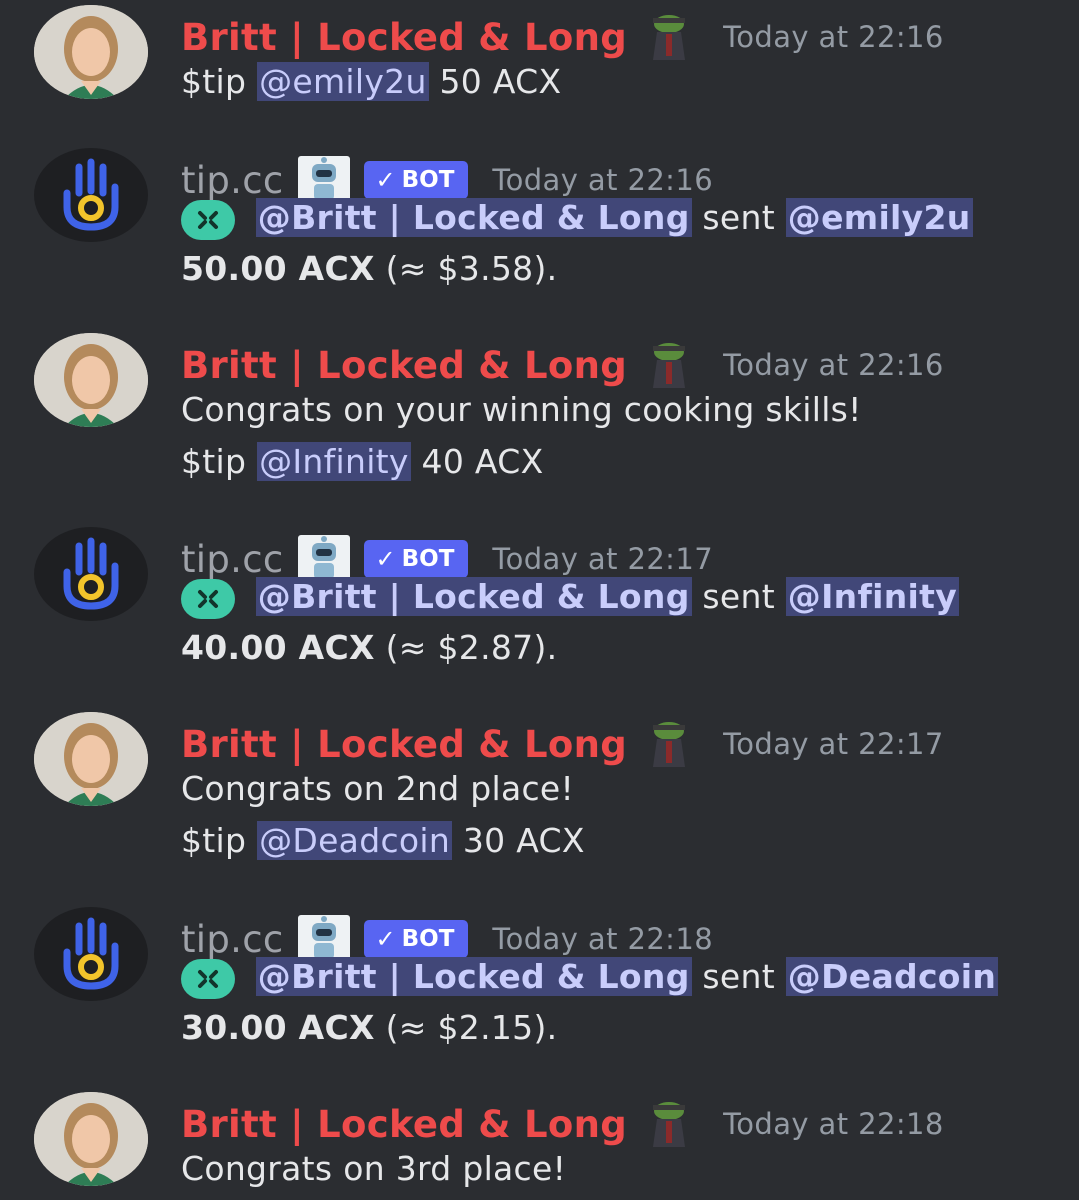  Describe the element at coordinates (471, 268) in the screenshot. I see `value: (≈ $3.58).` at that location.